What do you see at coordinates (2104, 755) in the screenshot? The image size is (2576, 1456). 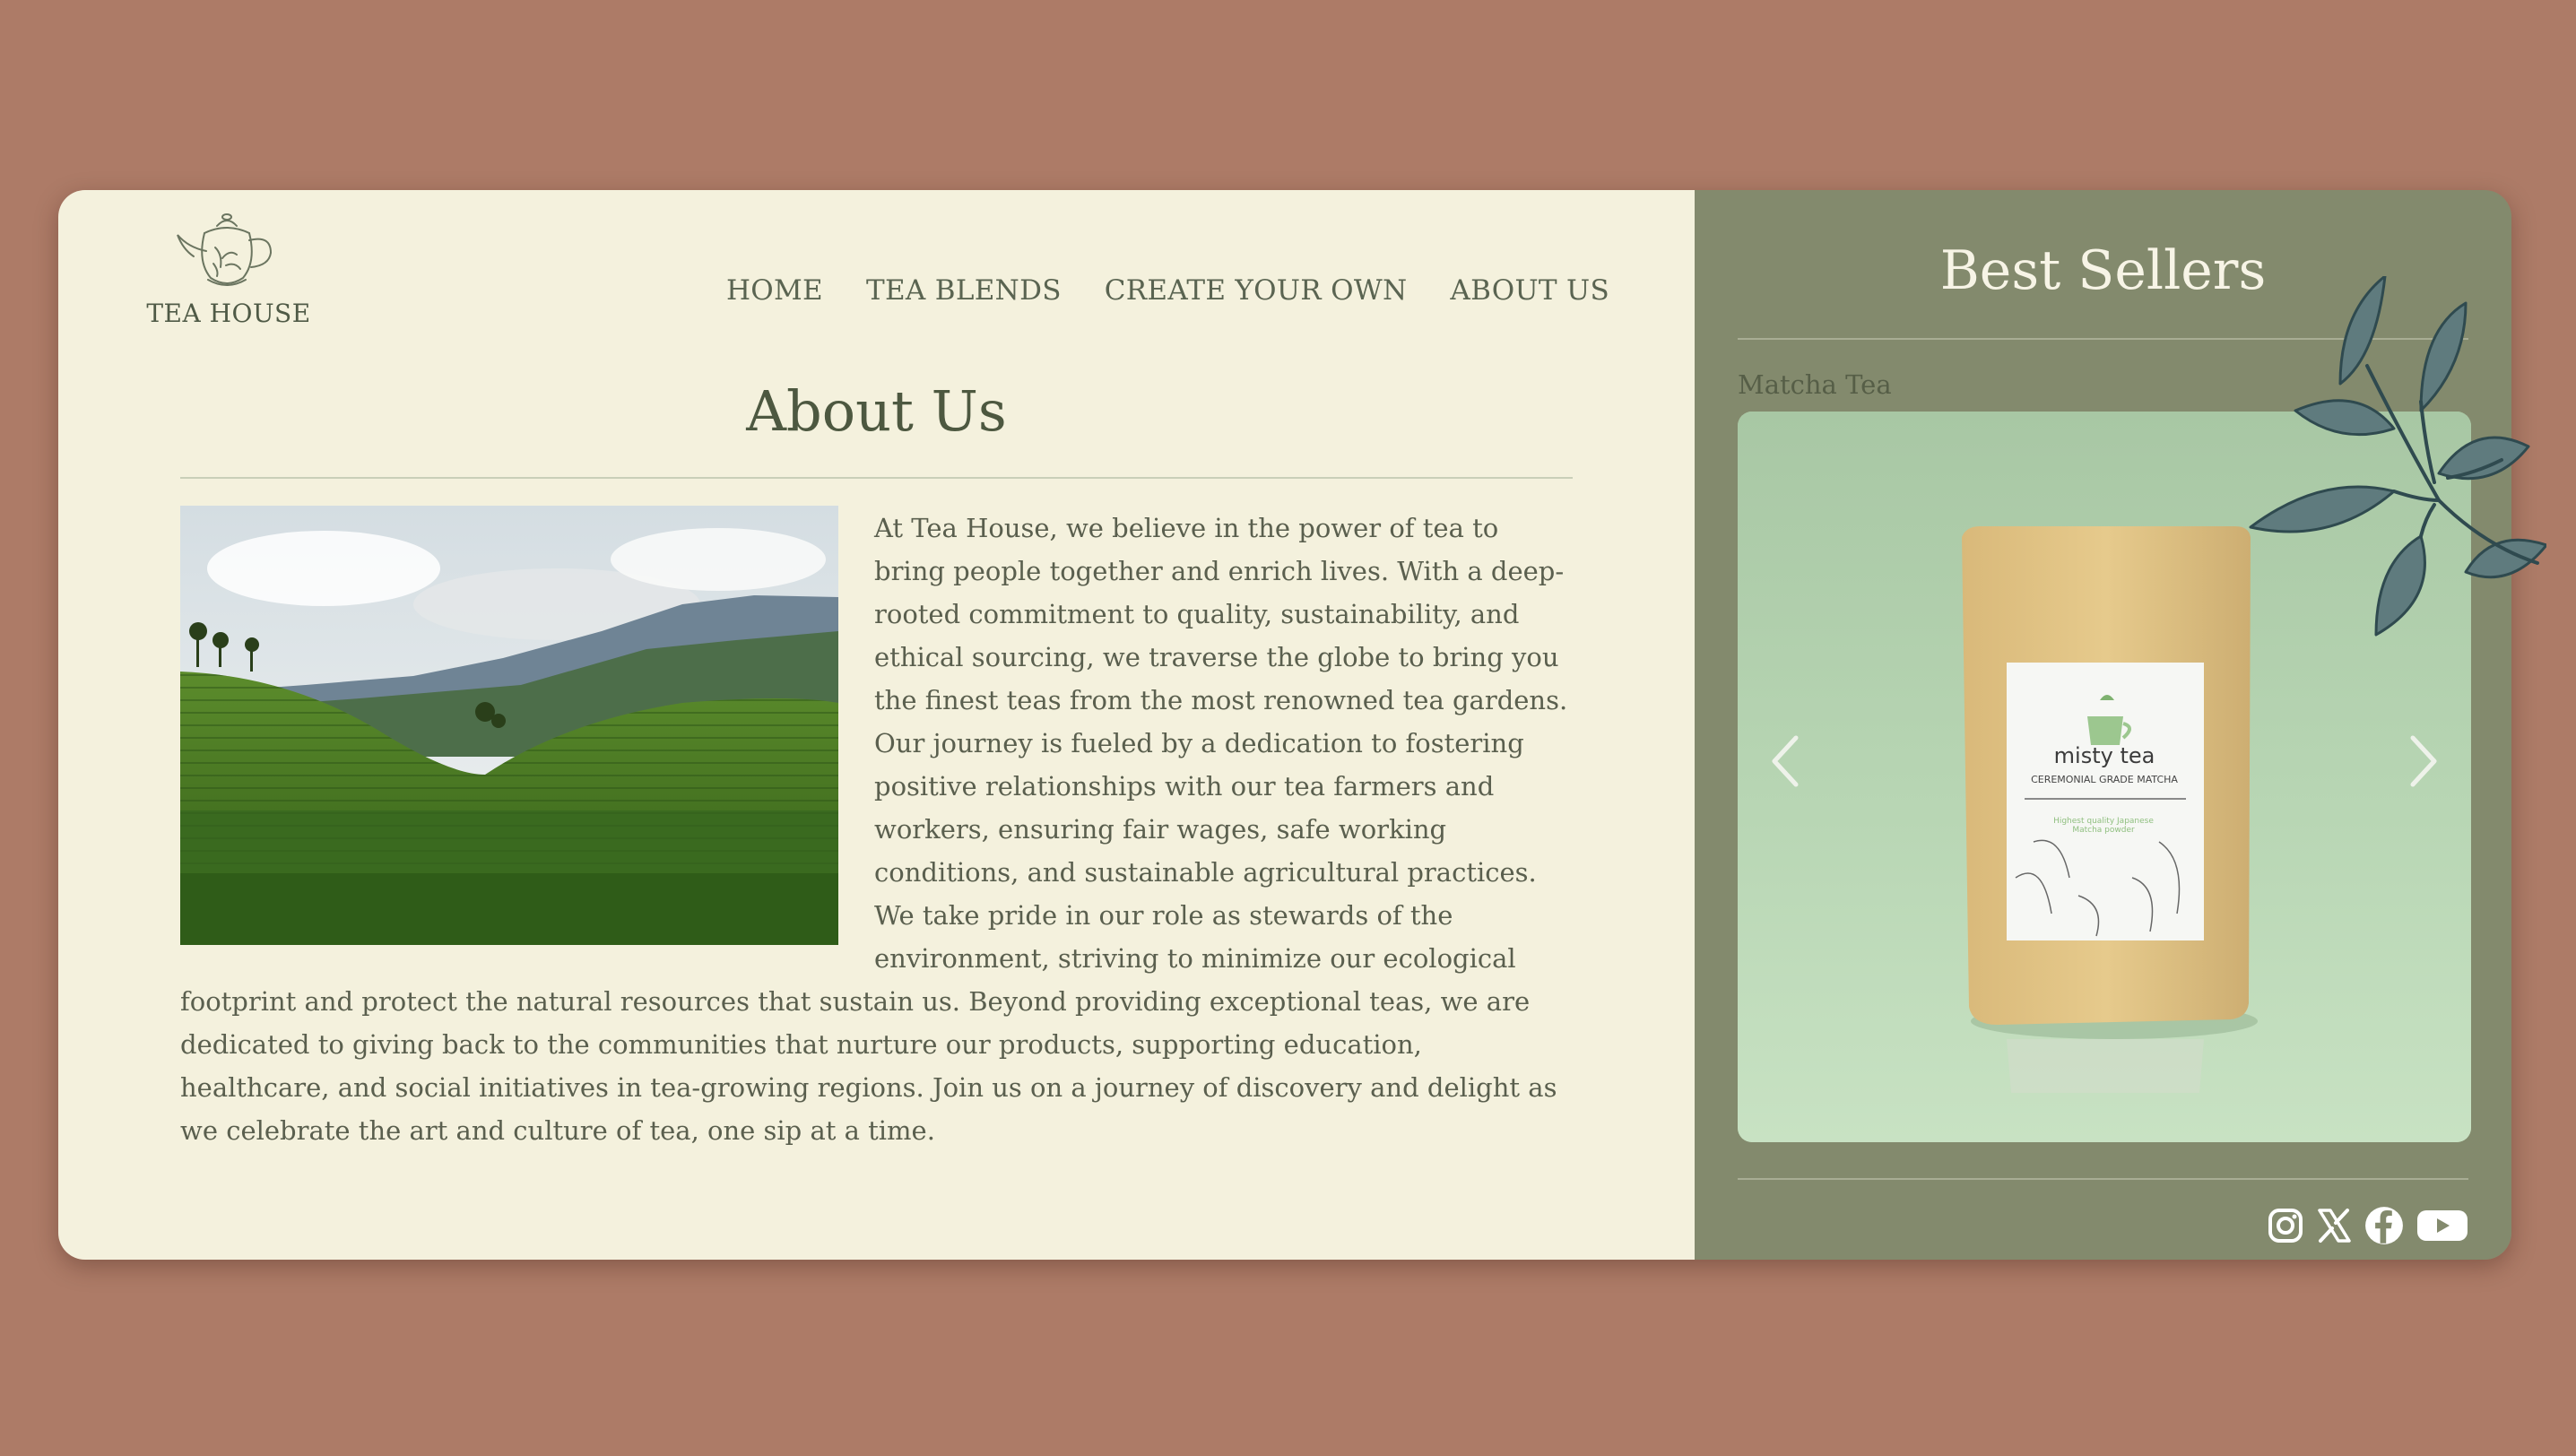 I see `package-brand: misty tea` at bounding box center [2104, 755].